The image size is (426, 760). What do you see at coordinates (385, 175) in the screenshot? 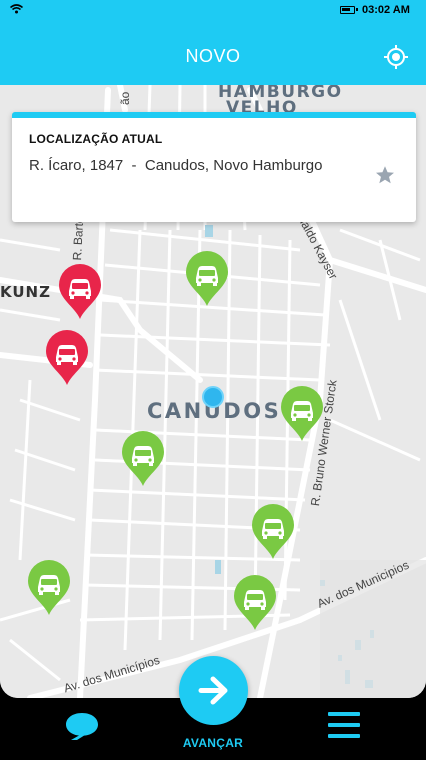
I see `star-icon` at bounding box center [385, 175].